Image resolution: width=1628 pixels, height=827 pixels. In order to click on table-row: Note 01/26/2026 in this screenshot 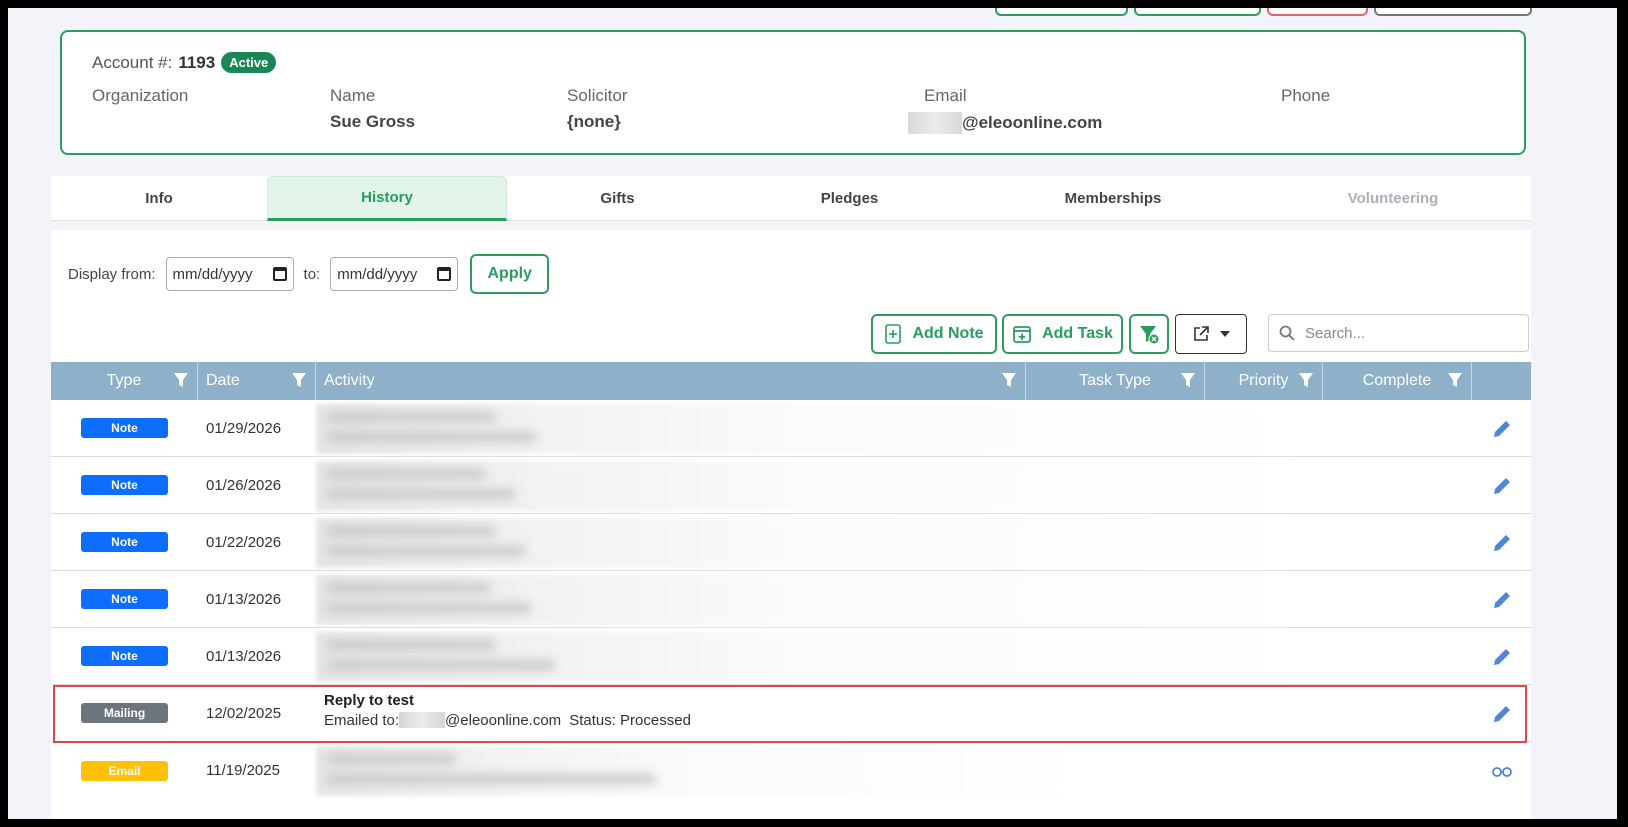, I will do `click(791, 485)`.